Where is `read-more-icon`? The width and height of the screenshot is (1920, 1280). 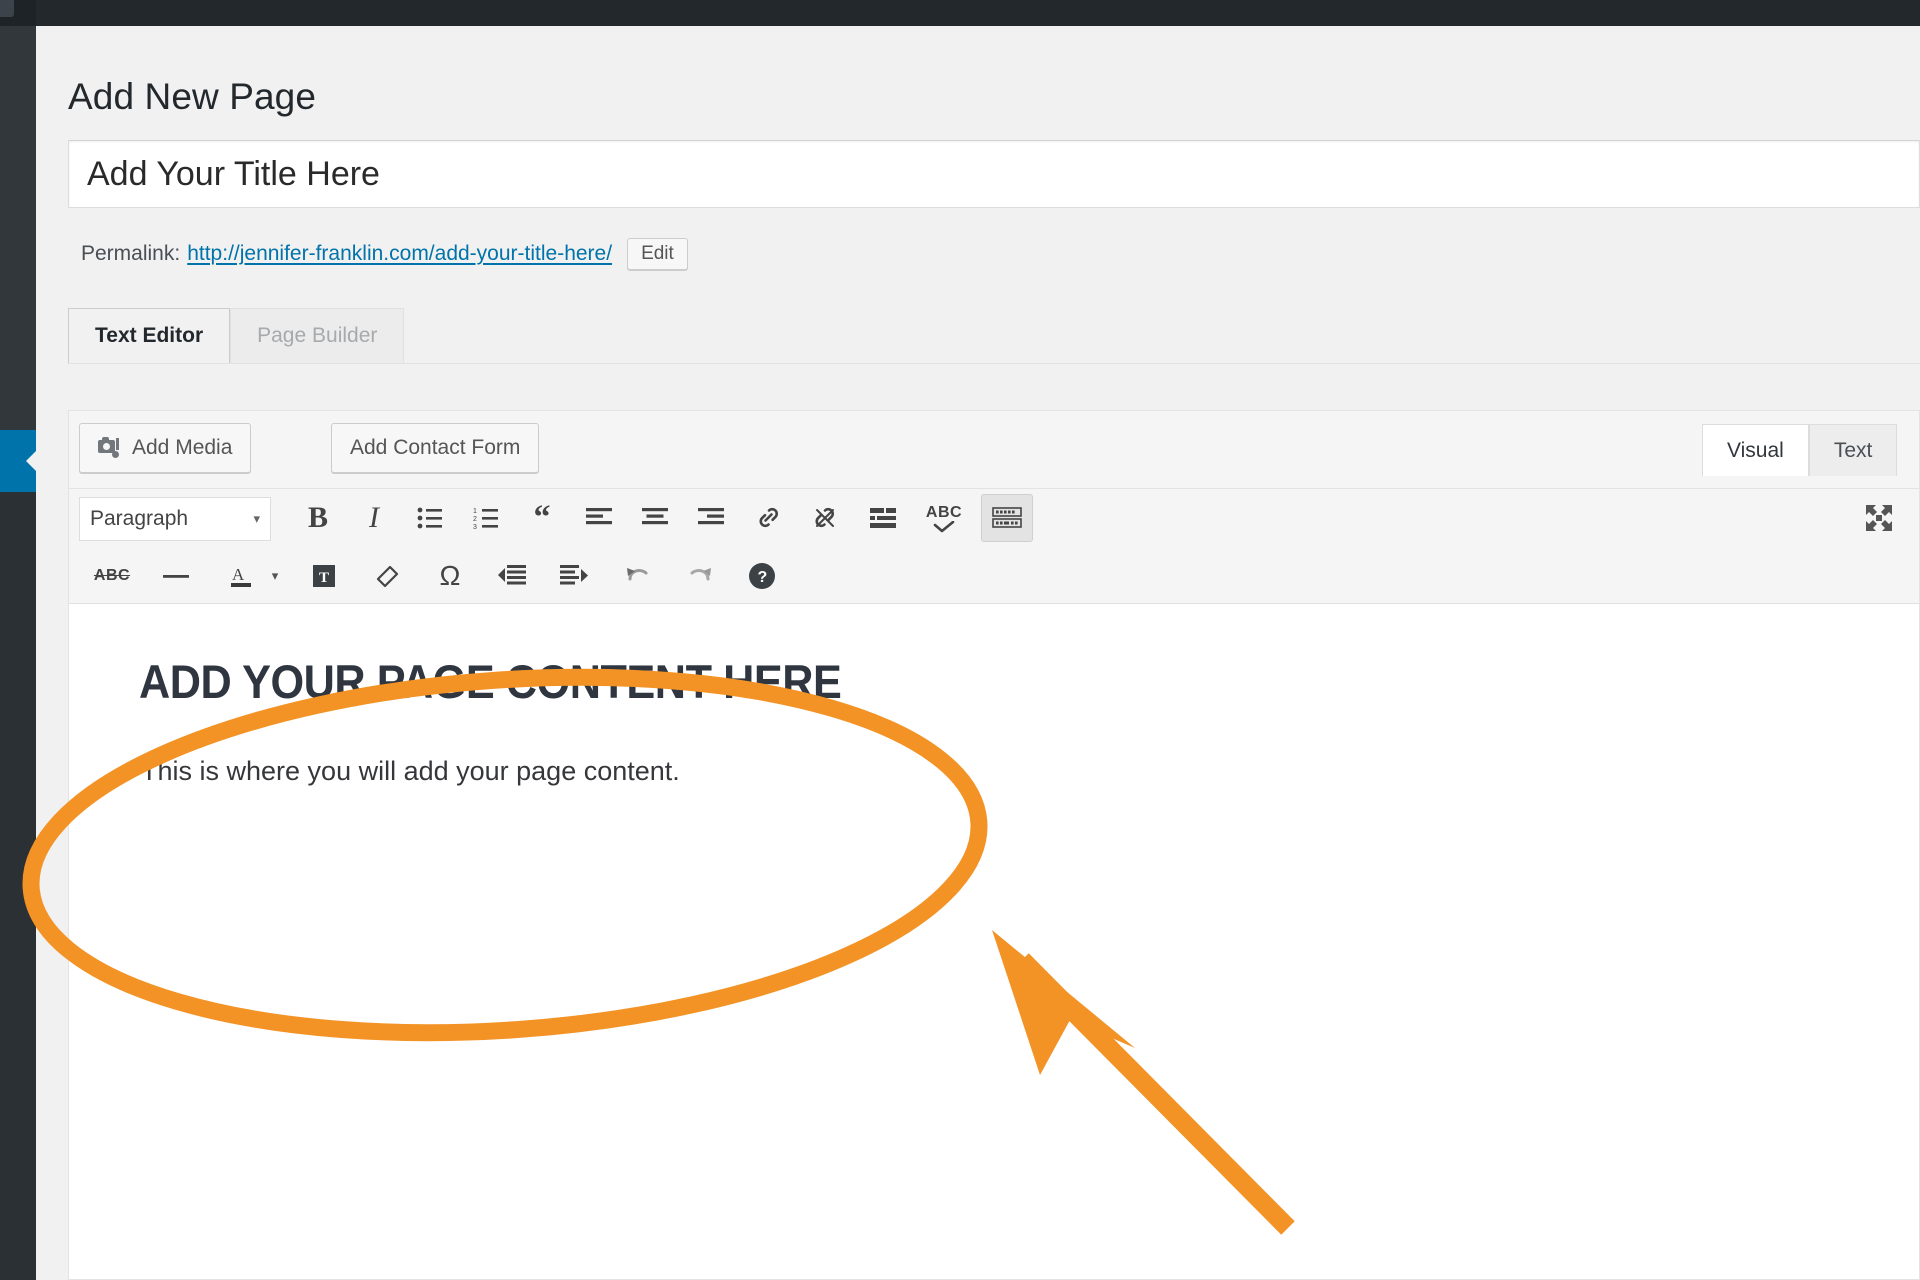
read-more-icon is located at coordinates (883, 518).